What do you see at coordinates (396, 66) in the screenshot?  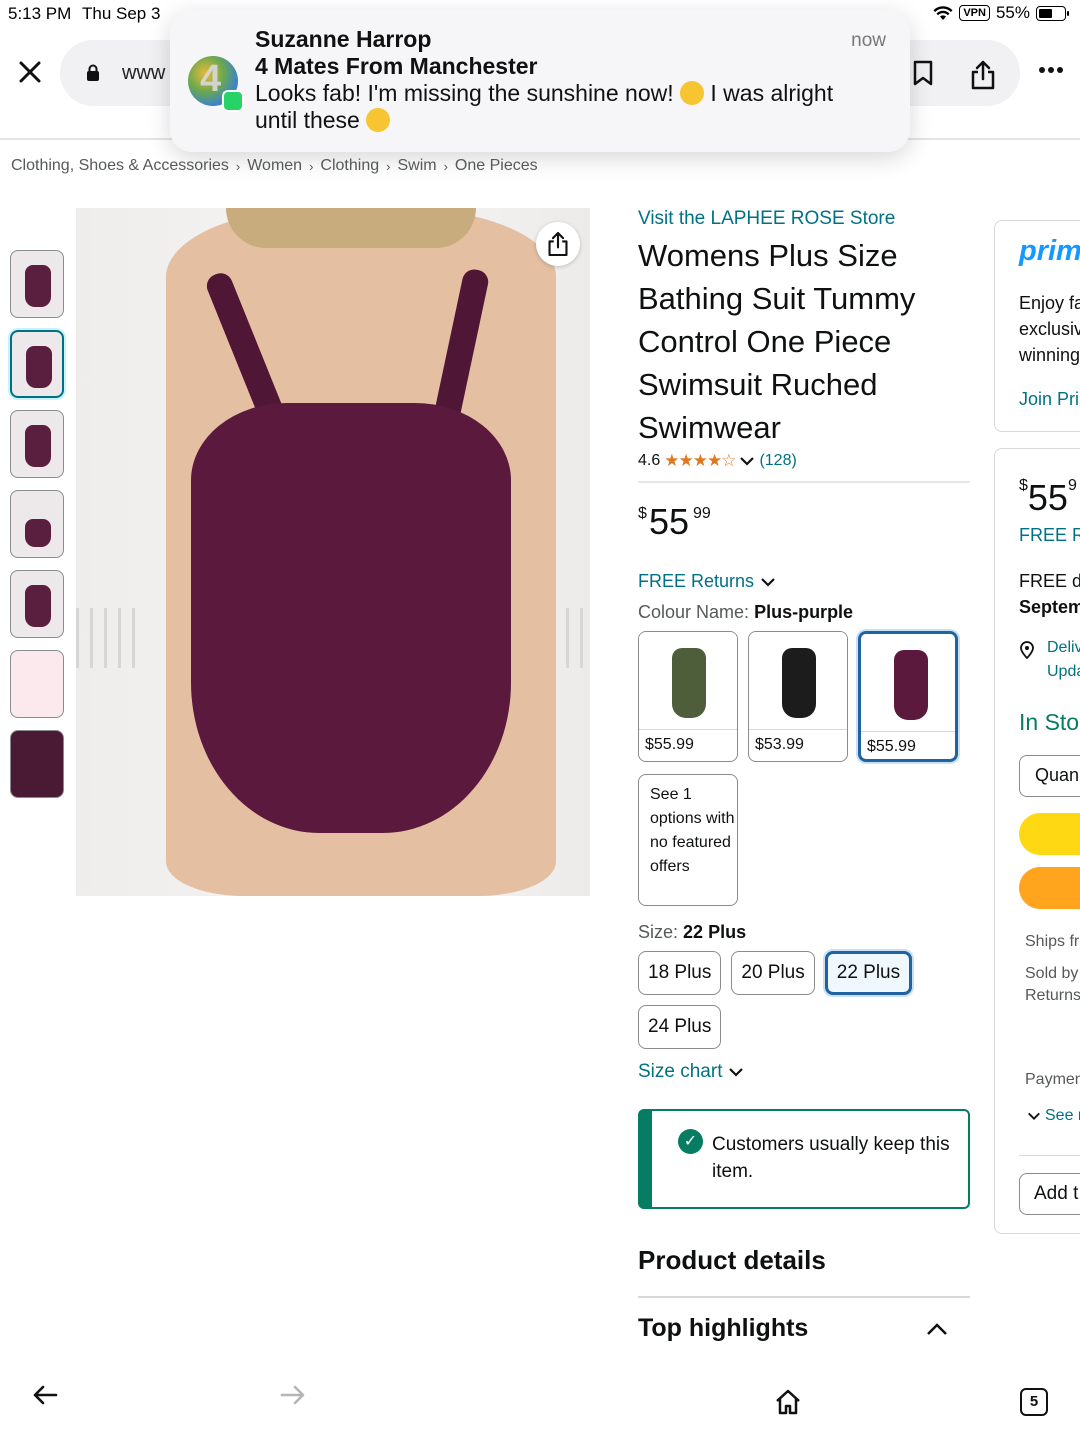 I see `notification-group: 4 Mates From Manchester` at bounding box center [396, 66].